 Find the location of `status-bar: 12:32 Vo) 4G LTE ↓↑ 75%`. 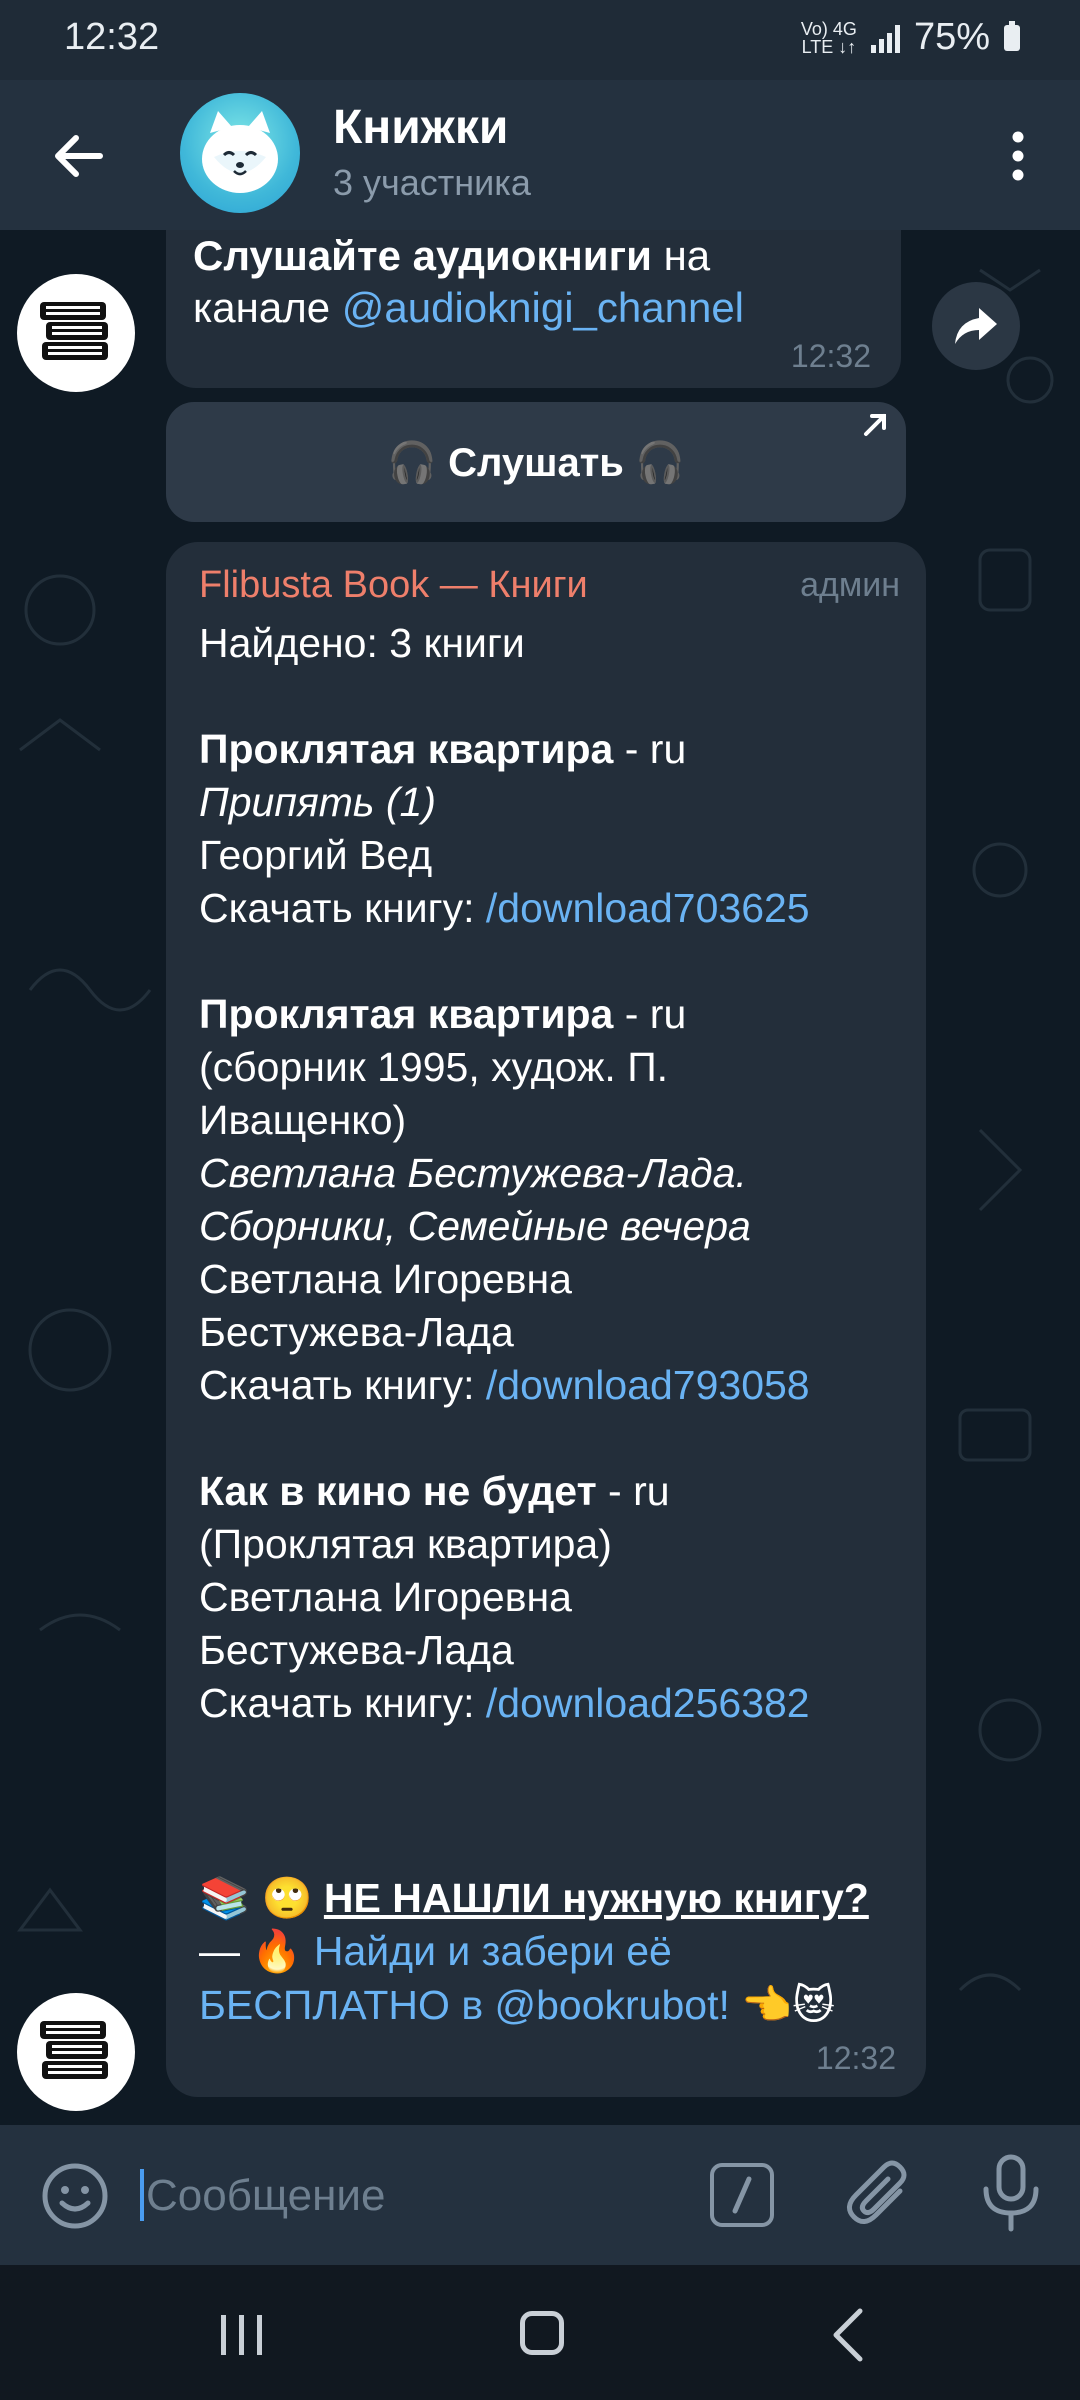

status-bar: 12:32 Vo) 4G LTE ↓↑ 75% is located at coordinates (540, 40).